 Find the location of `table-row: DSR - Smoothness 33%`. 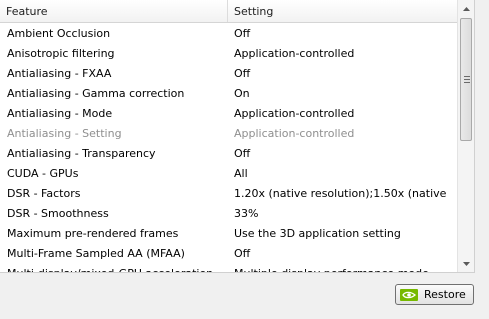

table-row: DSR - Smoothness 33% is located at coordinates (228, 214).